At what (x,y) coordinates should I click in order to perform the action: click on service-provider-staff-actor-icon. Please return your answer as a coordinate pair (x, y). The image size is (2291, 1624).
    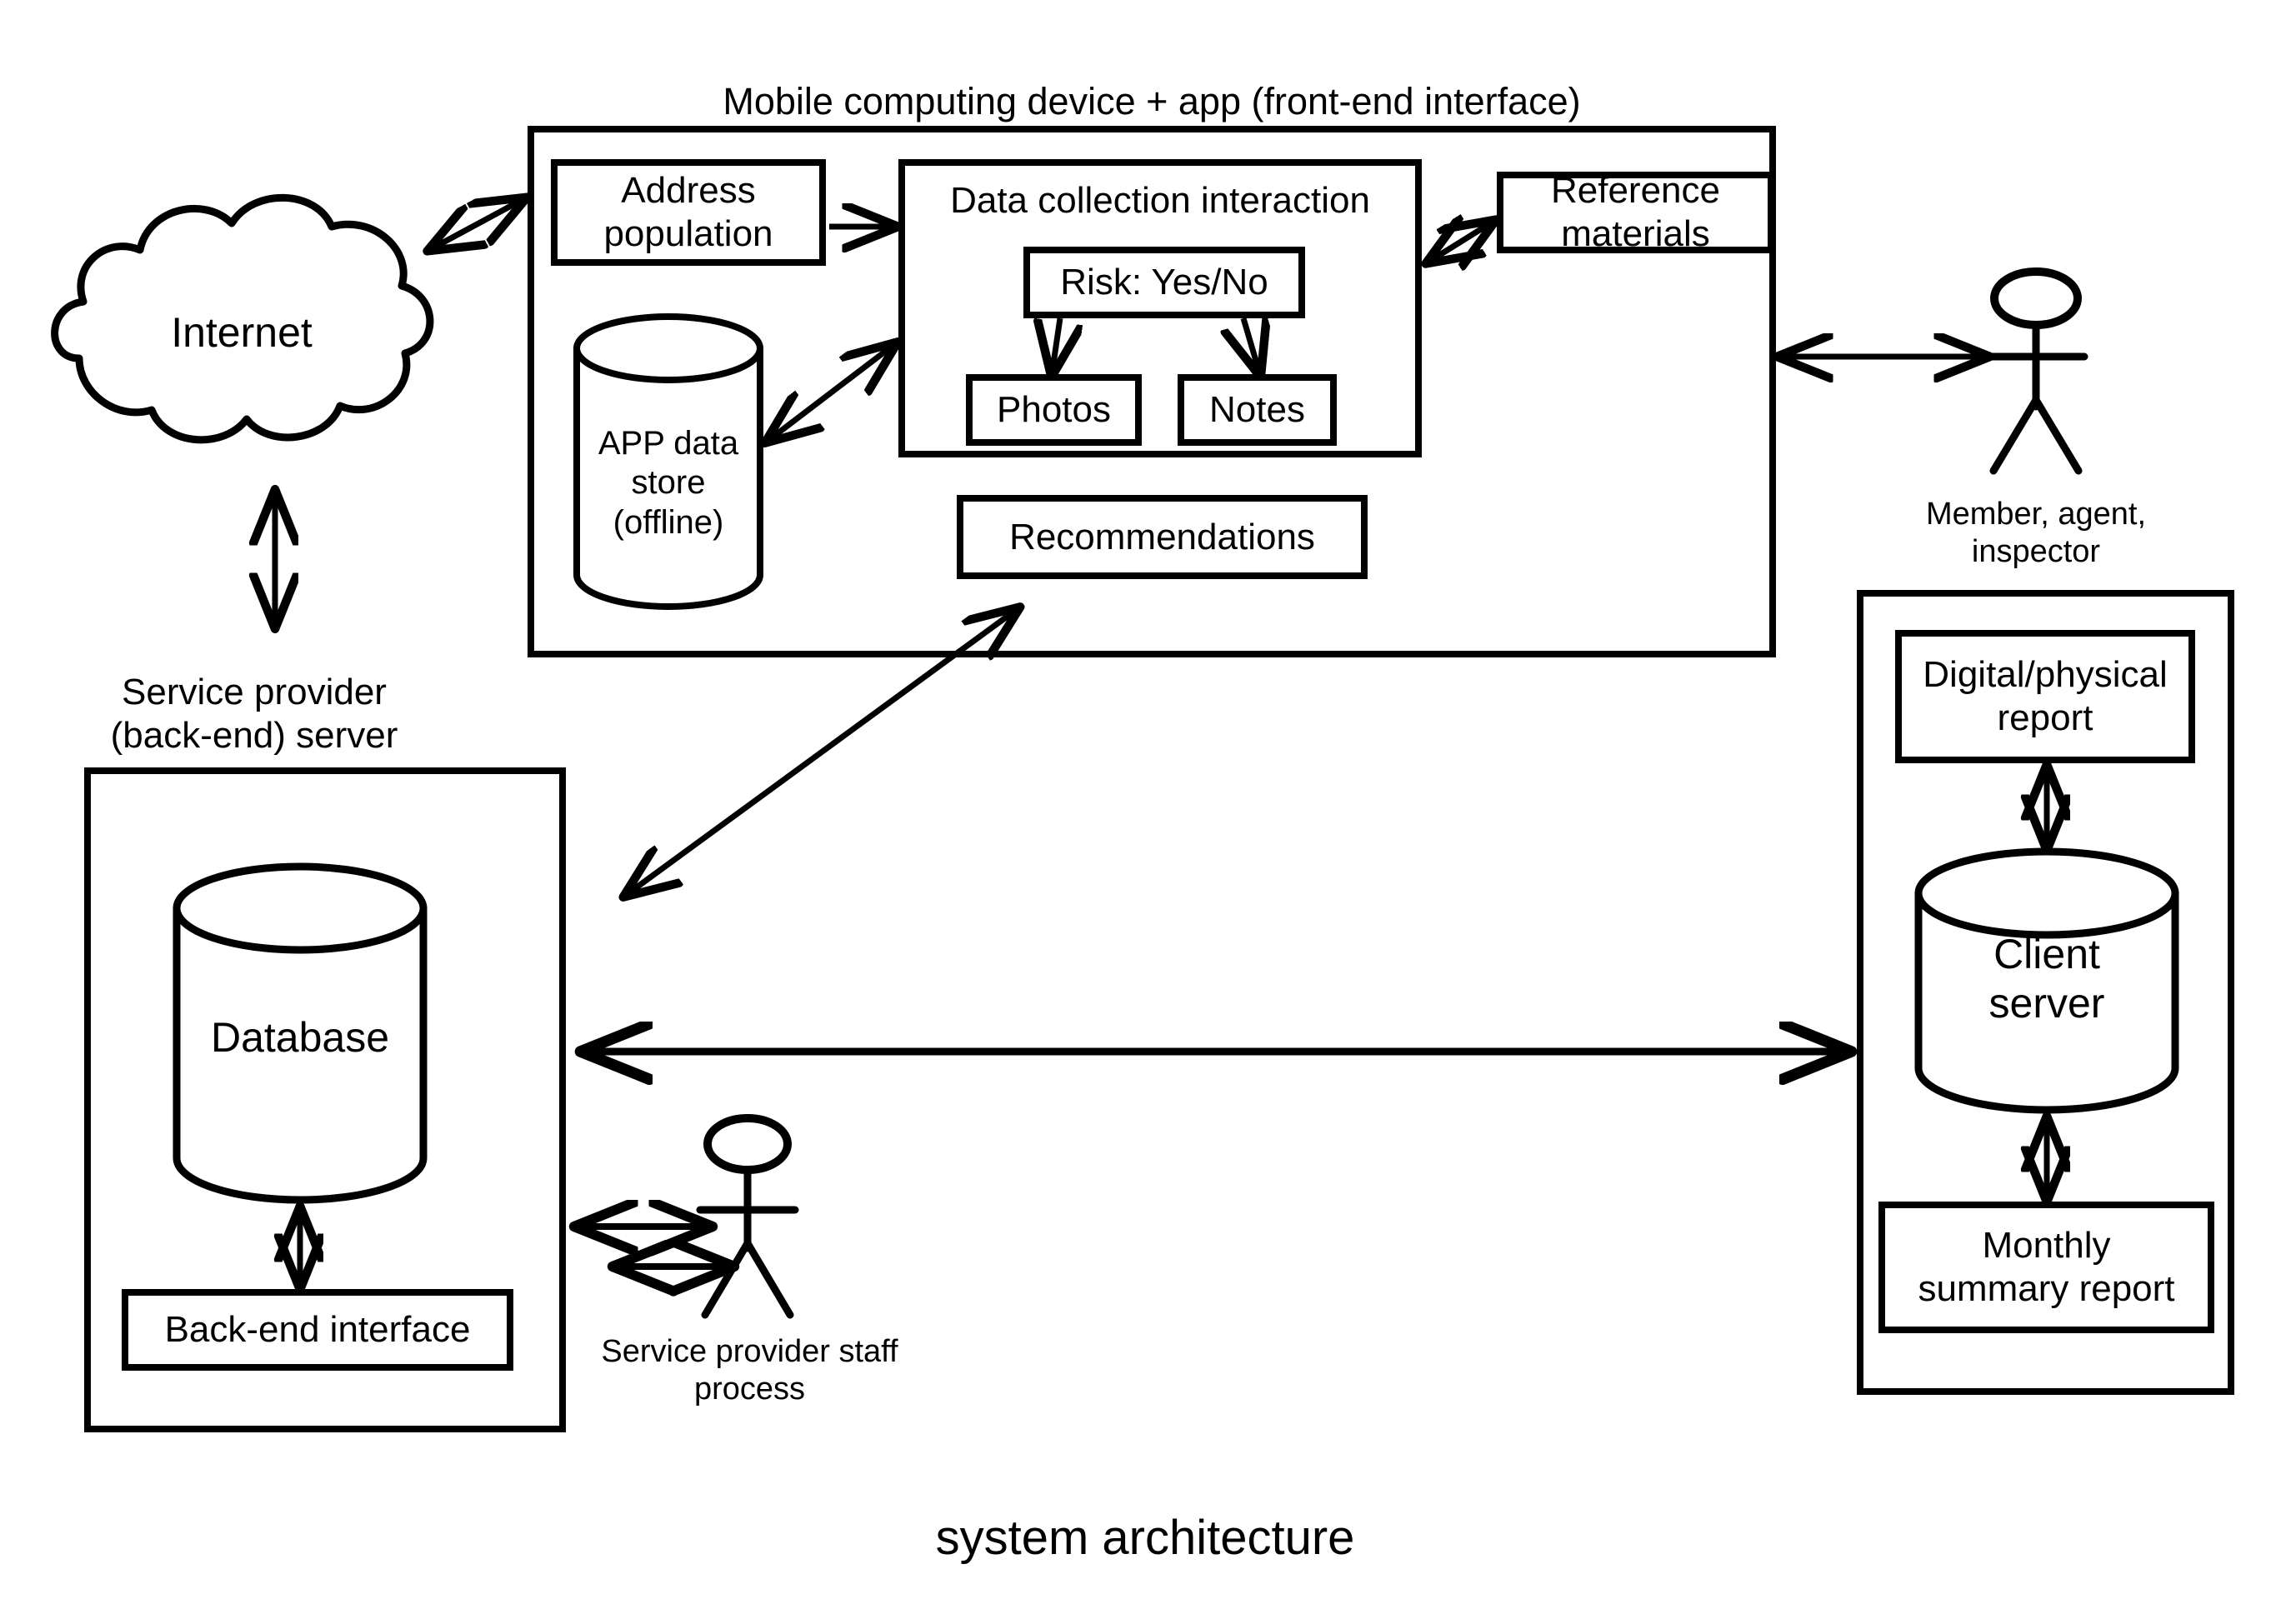
    Looking at the image, I should click on (747, 1216).